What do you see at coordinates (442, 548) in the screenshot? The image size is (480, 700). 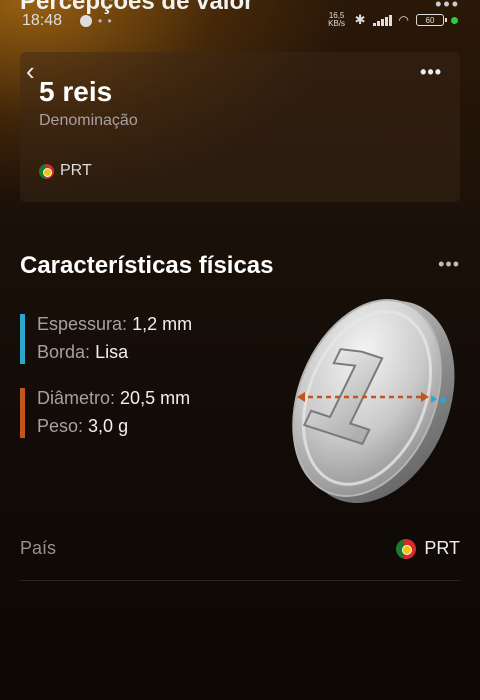 I see `country-code: PRT` at bounding box center [442, 548].